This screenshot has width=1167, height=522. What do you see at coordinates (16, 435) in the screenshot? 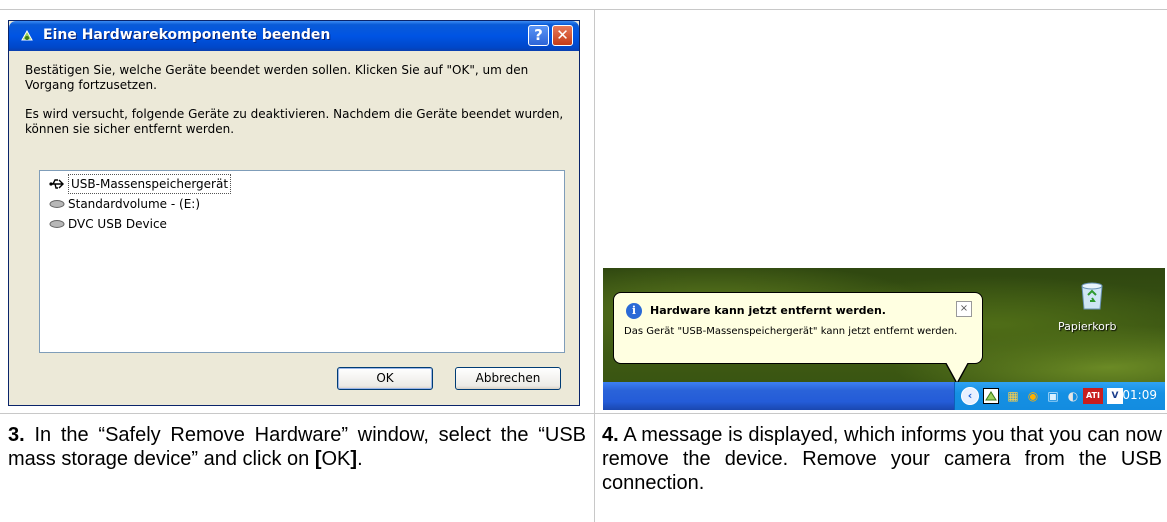
I see `step-3-number: 3.` at bounding box center [16, 435].